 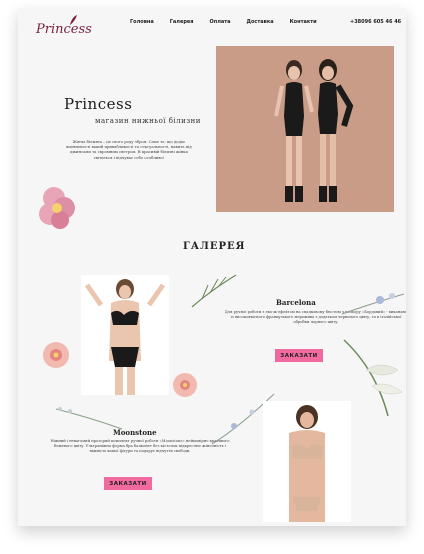 I want to click on product-image-moonstone, so click(x=307, y=461).